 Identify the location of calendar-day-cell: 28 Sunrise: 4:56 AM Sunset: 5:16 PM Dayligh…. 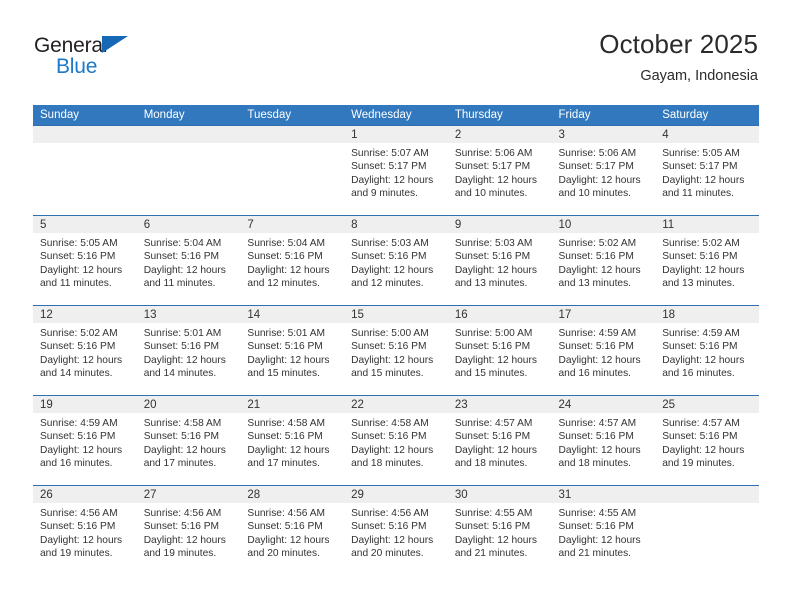
(292, 530).